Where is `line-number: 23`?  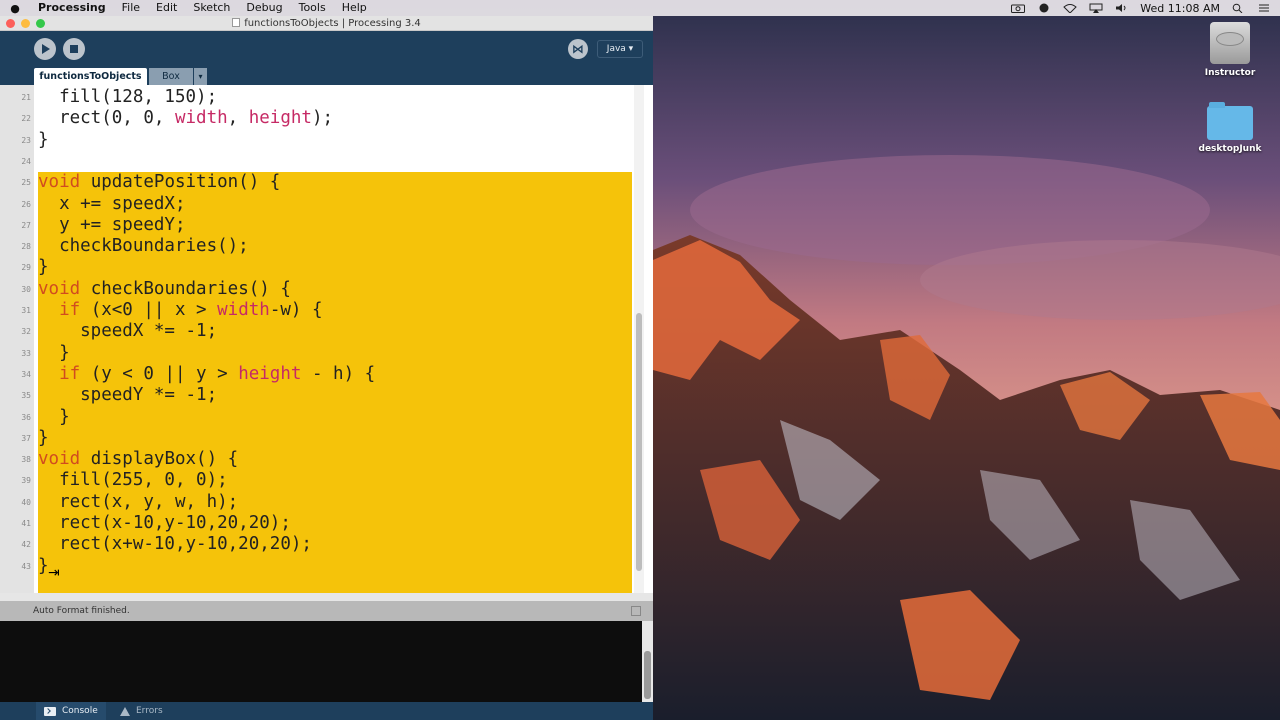
line-number: 23 is located at coordinates (26, 140).